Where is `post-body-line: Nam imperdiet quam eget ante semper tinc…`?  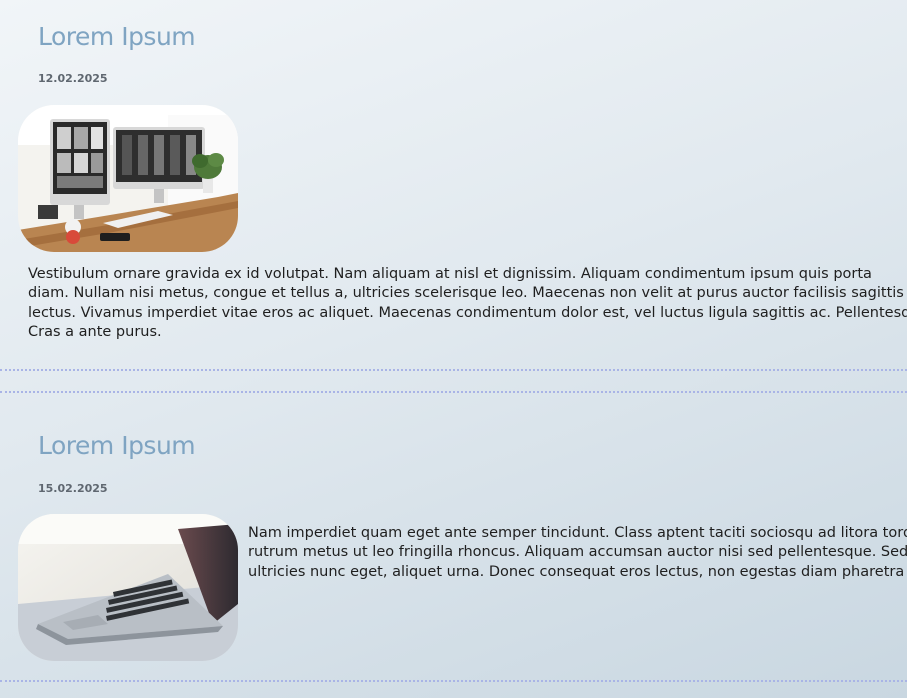 post-body-line: Nam imperdiet quam eget ante semper tinc… is located at coordinates (577, 533).